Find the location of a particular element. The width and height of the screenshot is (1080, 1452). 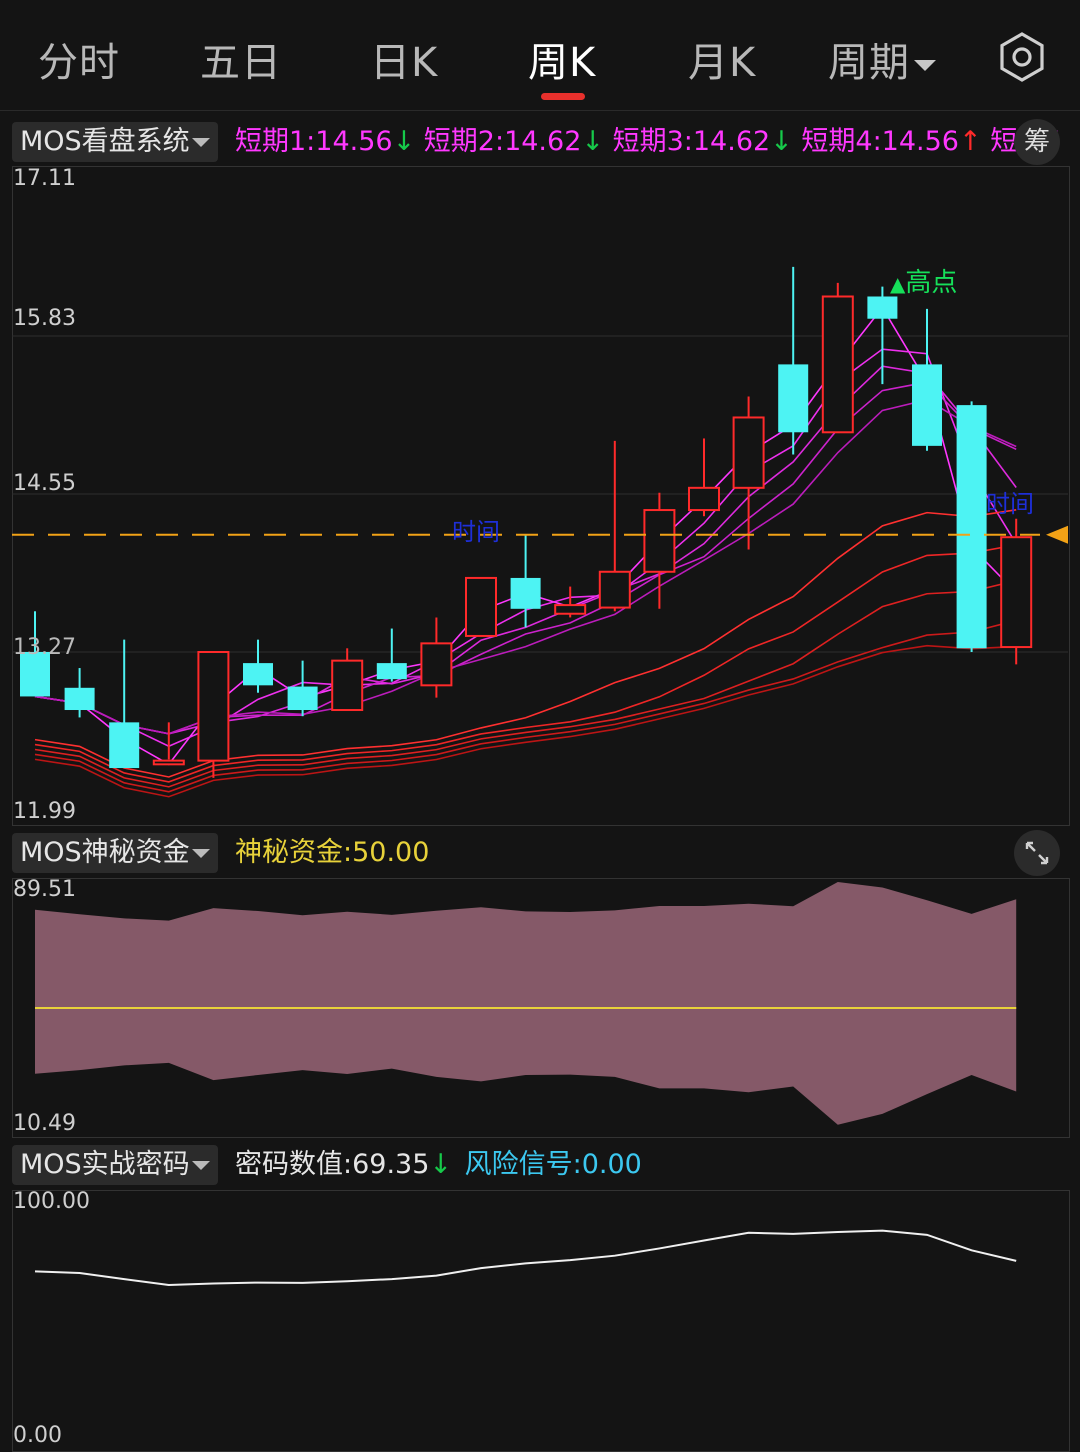

code-tick-max: 100.00 is located at coordinates (51, 1201).